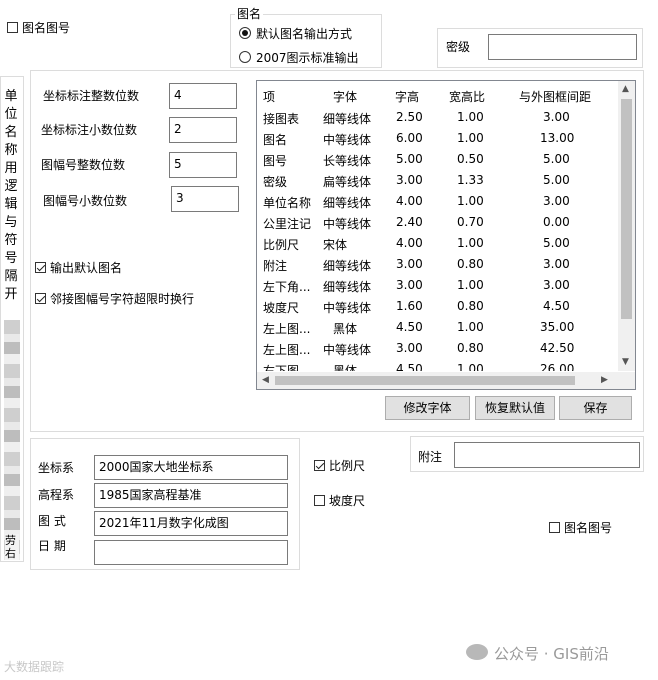  I want to click on cell-distance: 26.00, so click(557, 366).